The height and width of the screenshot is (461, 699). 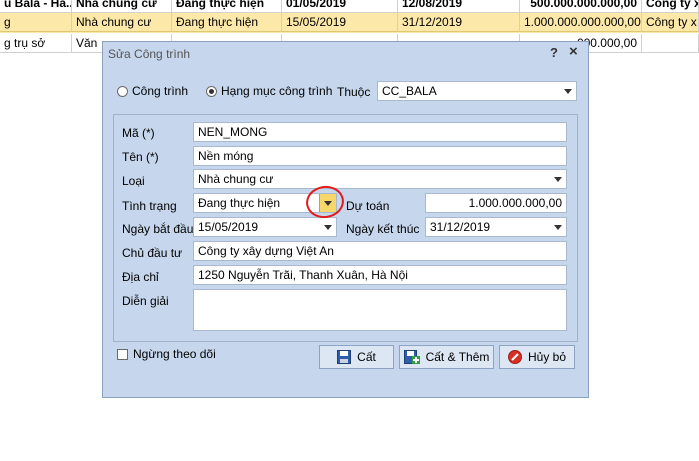 What do you see at coordinates (380, 275) in the screenshot?
I see `dia-chi-input: 1250 Nguyễn Trãi, Thanh Xuân, Hà Nội` at bounding box center [380, 275].